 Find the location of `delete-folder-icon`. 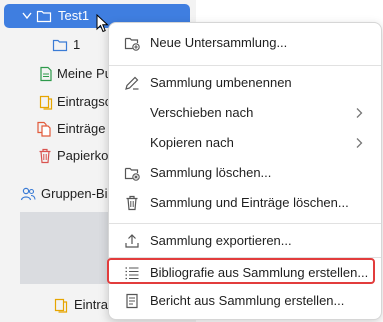

delete-folder-icon is located at coordinates (132, 174).